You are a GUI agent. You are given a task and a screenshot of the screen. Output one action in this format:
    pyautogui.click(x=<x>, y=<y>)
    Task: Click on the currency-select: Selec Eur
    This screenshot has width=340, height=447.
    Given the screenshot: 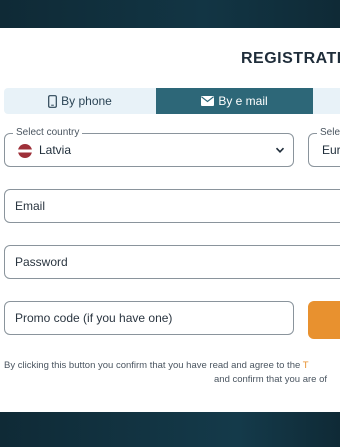 What is the action you would take?
    pyautogui.click(x=324, y=147)
    